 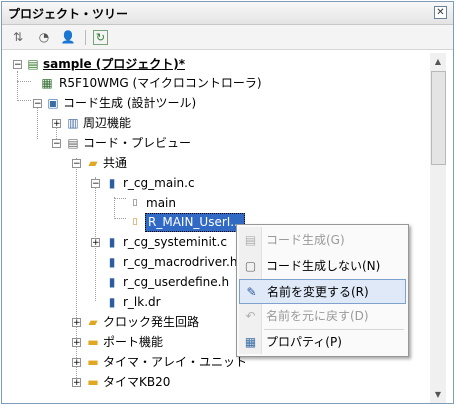 What do you see at coordinates (47, 83) in the screenshot?
I see `chip-icon: ▦` at bounding box center [47, 83].